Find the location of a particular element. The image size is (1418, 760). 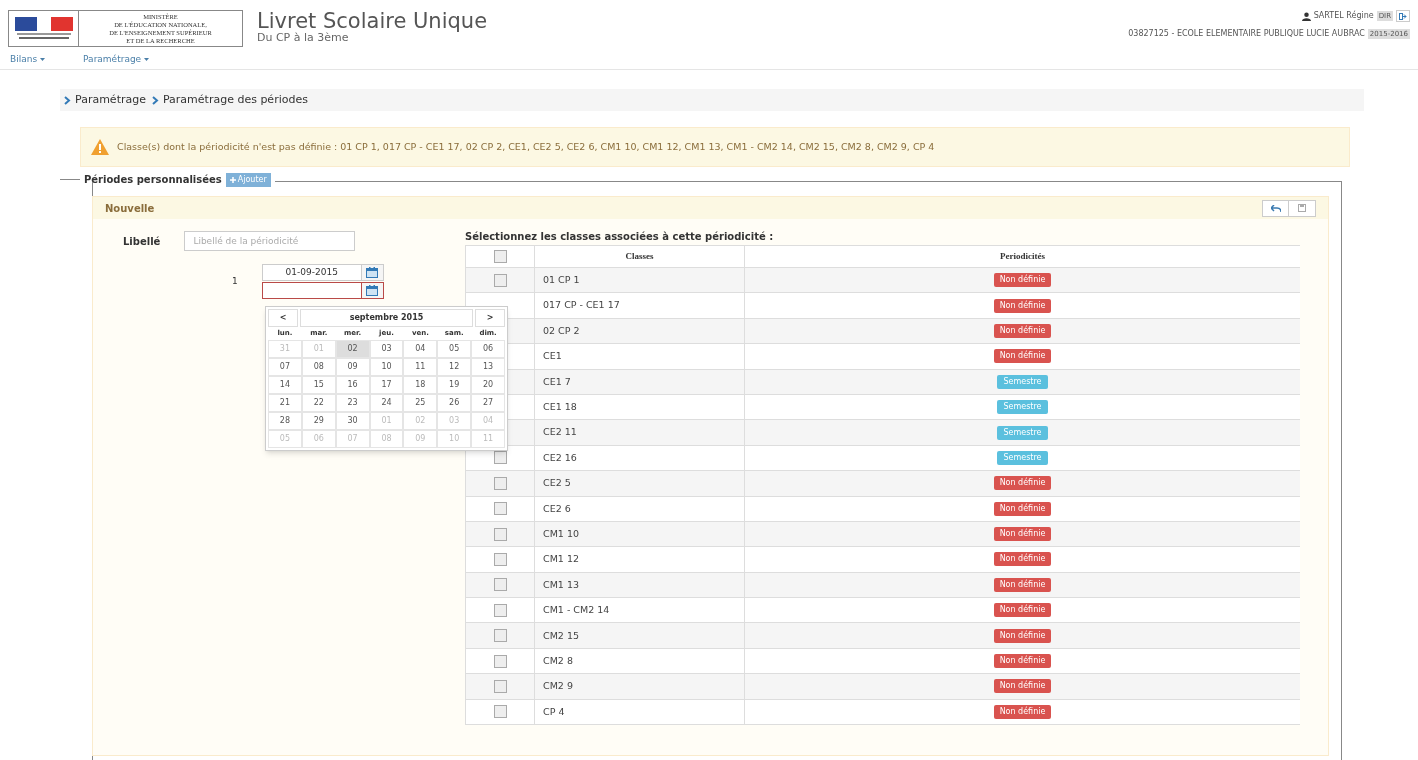

alert-message: Classe(s) dont la périodicité n'est pas définie : 01 CP 1, 017 CP - CE1 17, 02 CP 2, CE1, CE2 5, CE2 6, CM1 10, CM1 12, CM1 13, CM1 - CM2 14, CM2 15, CM2 8, CM2 9, CP 4 is located at coordinates (526, 146).